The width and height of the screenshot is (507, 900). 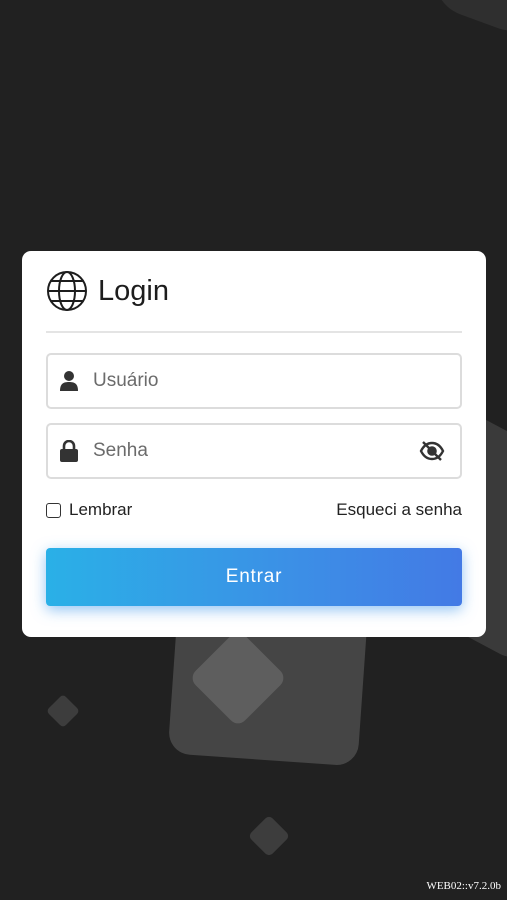 I want to click on globe-icon, so click(x=67, y=291).